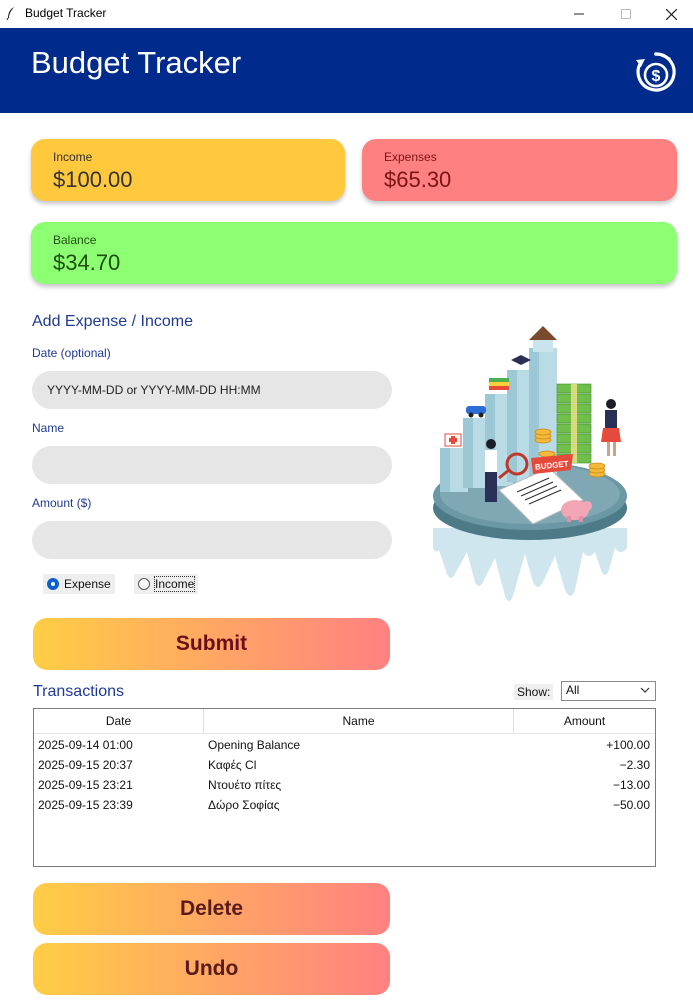 This screenshot has width=693, height=1004. What do you see at coordinates (656, 76) in the screenshot?
I see `logo-symbol: $` at bounding box center [656, 76].